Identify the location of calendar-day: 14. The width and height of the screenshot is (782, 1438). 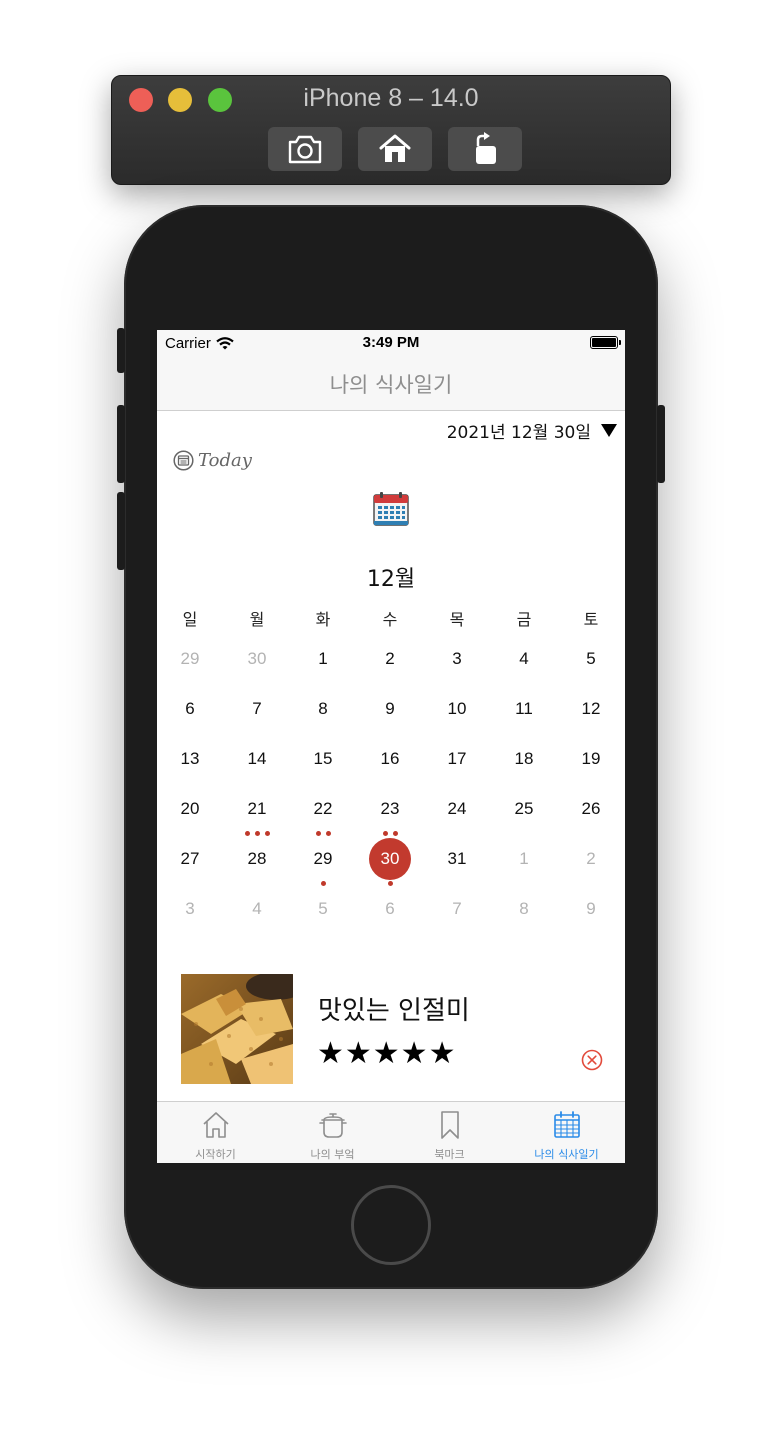
(257, 759).